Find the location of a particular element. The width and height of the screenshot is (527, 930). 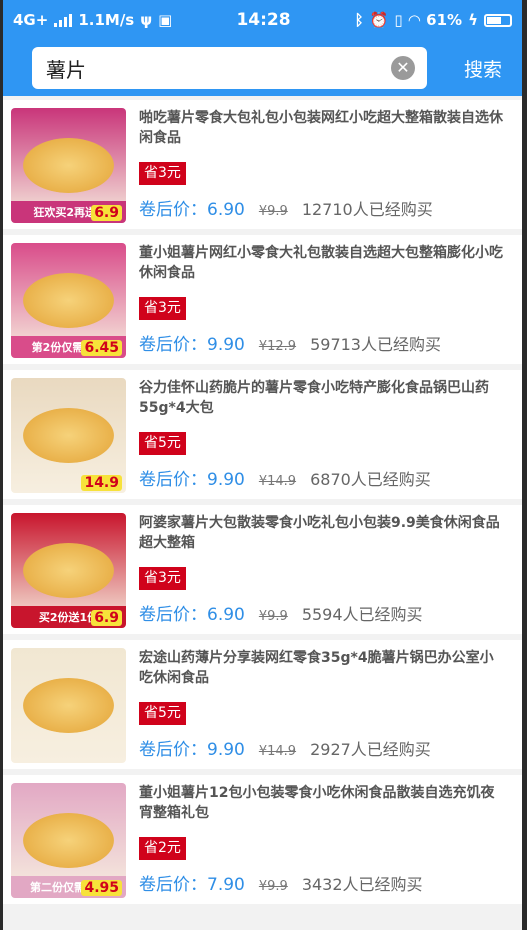

sold-count: 6870人已经购买 is located at coordinates (370, 479).